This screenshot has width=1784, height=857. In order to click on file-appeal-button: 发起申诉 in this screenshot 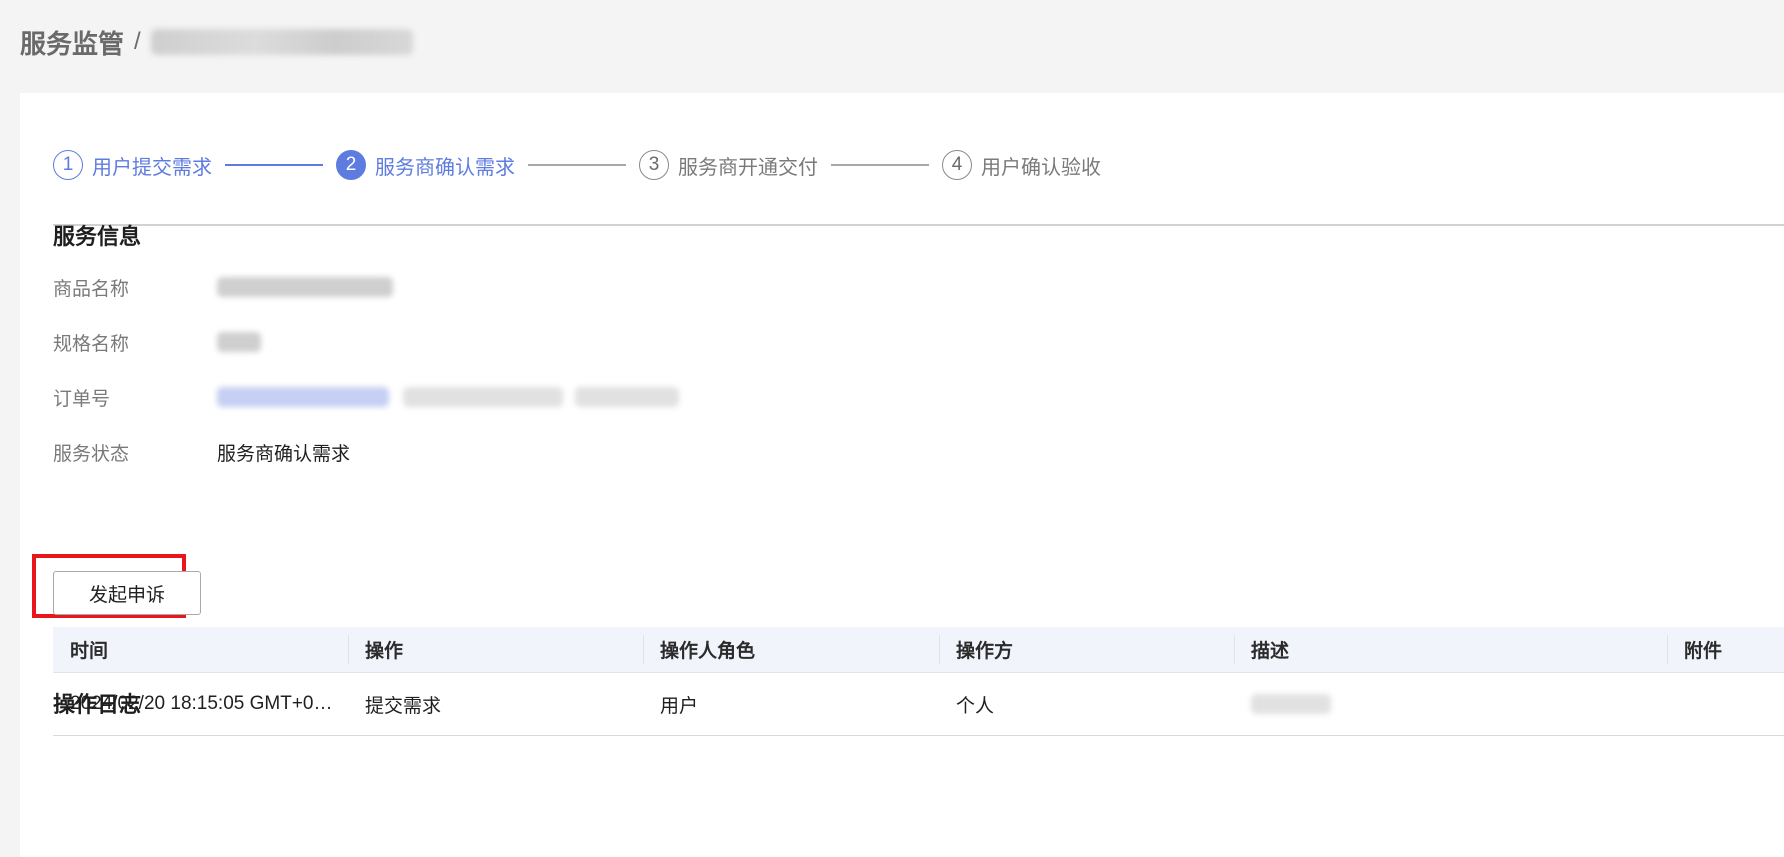, I will do `click(127, 593)`.